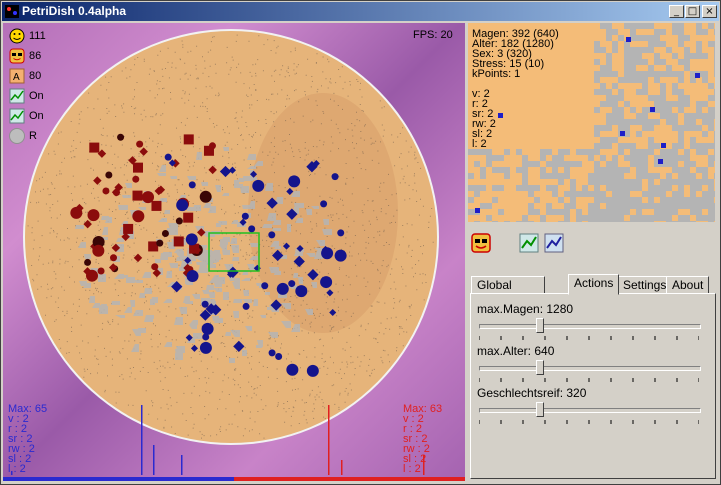 Image resolution: width=721 pixels, height=485 pixels. Describe the element at coordinates (349, 479) in the screenshot. I see `histogram-axis-red` at that location.